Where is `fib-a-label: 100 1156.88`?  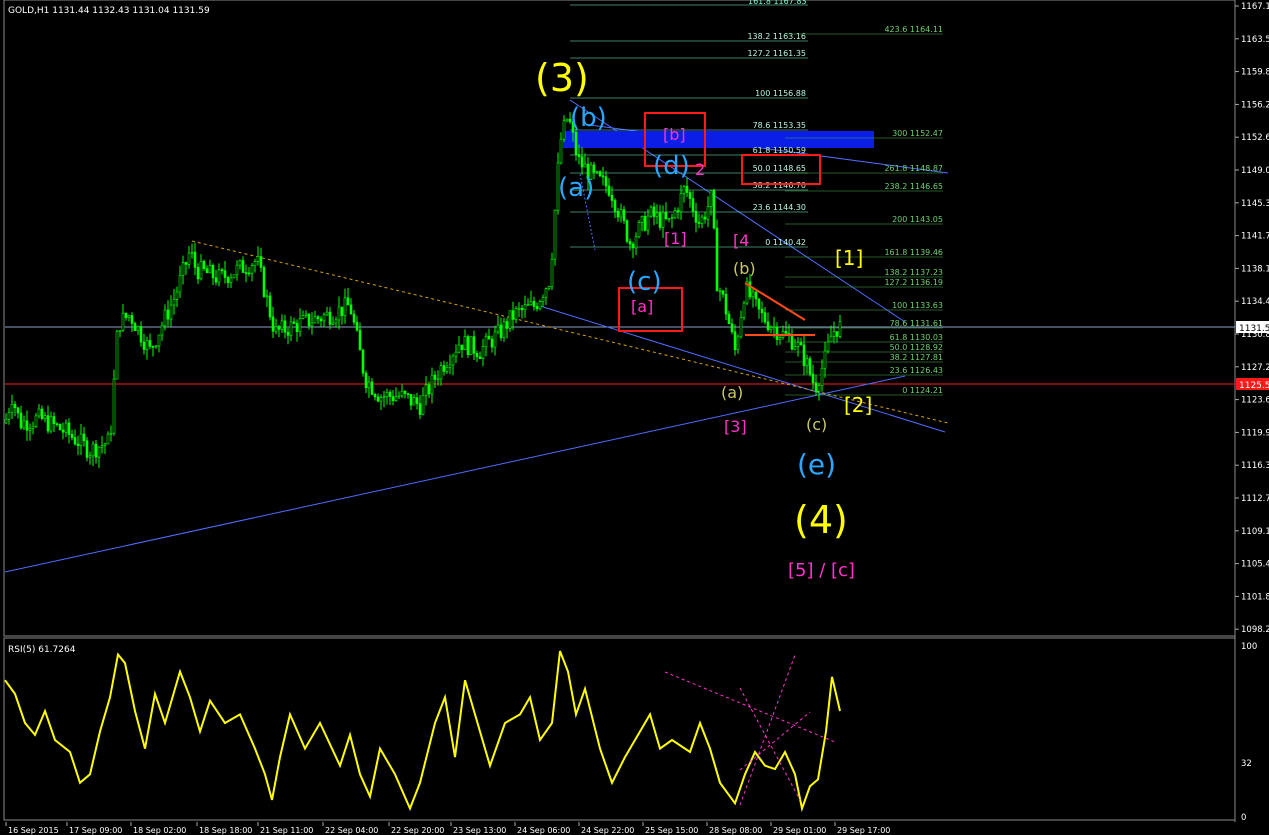
fib-a-label: 100 1156.88 is located at coordinates (780, 93).